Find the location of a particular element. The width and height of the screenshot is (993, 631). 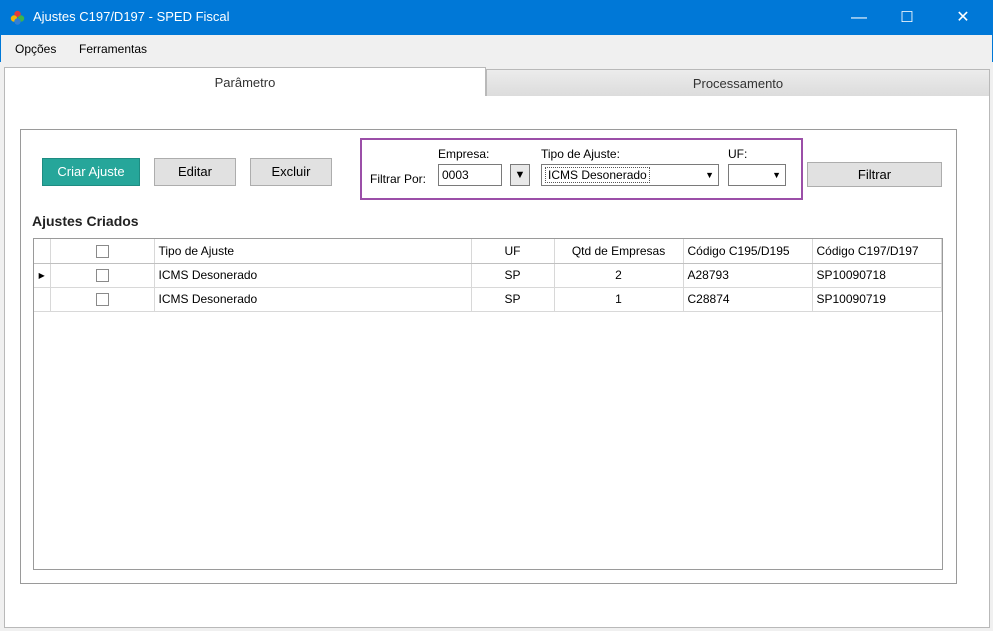

col-tipo-ajuste: Tipo de Ajuste is located at coordinates (313, 251).